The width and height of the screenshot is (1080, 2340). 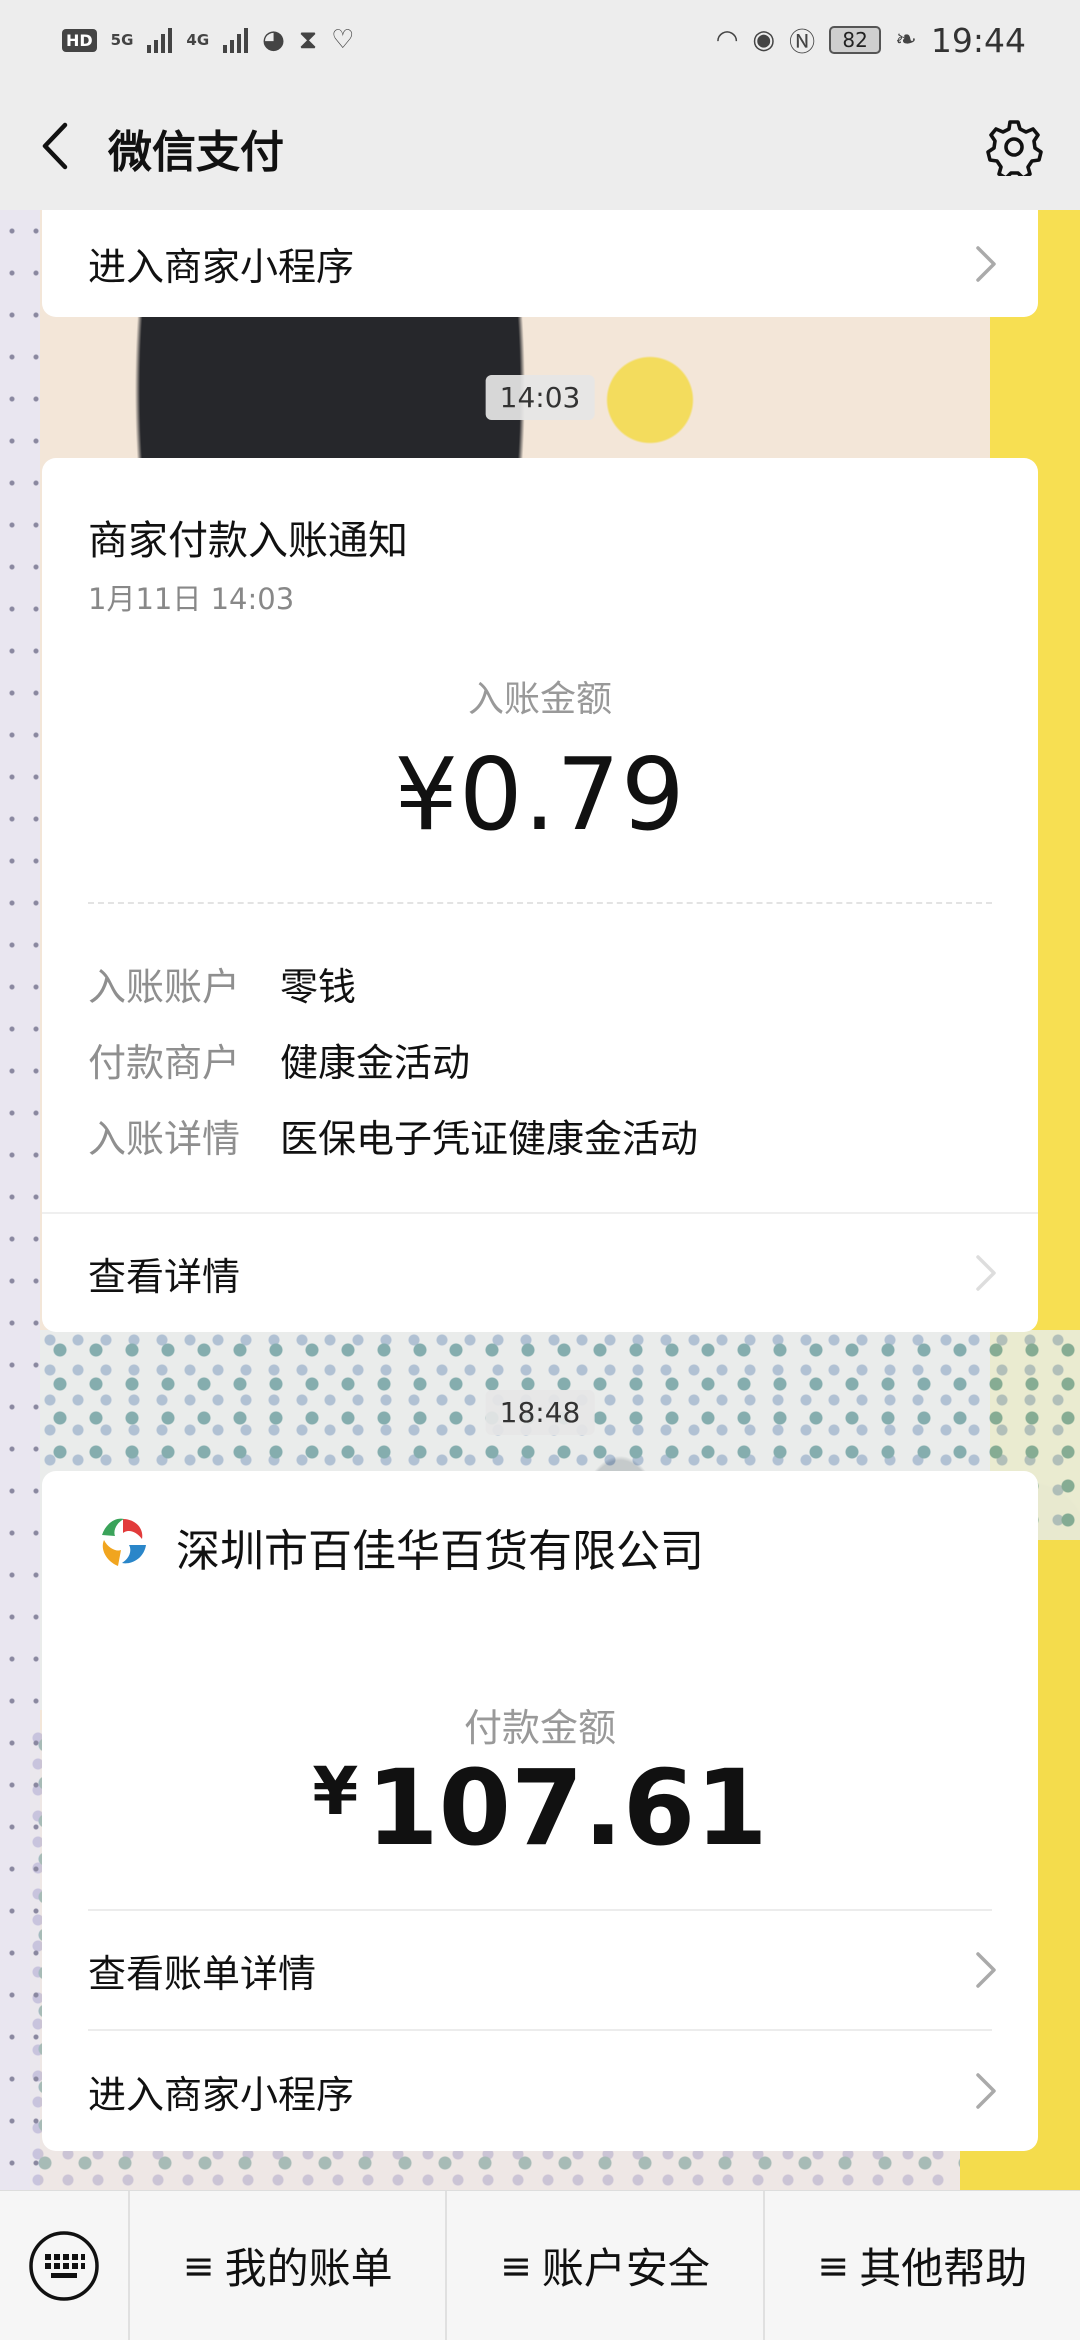 I want to click on status-right: ◠ ◉ Ⓝ 82 ❧ 19:44, so click(x=871, y=40).